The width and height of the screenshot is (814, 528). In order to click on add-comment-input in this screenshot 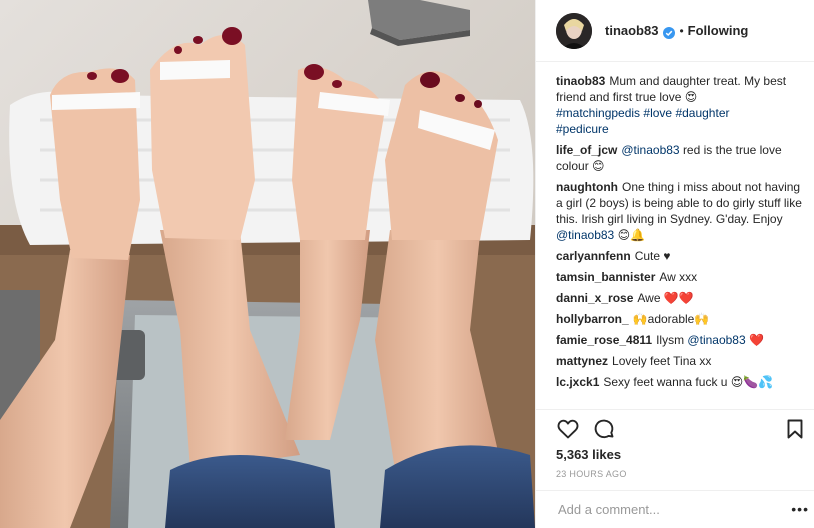, I will do `click(663, 509)`.